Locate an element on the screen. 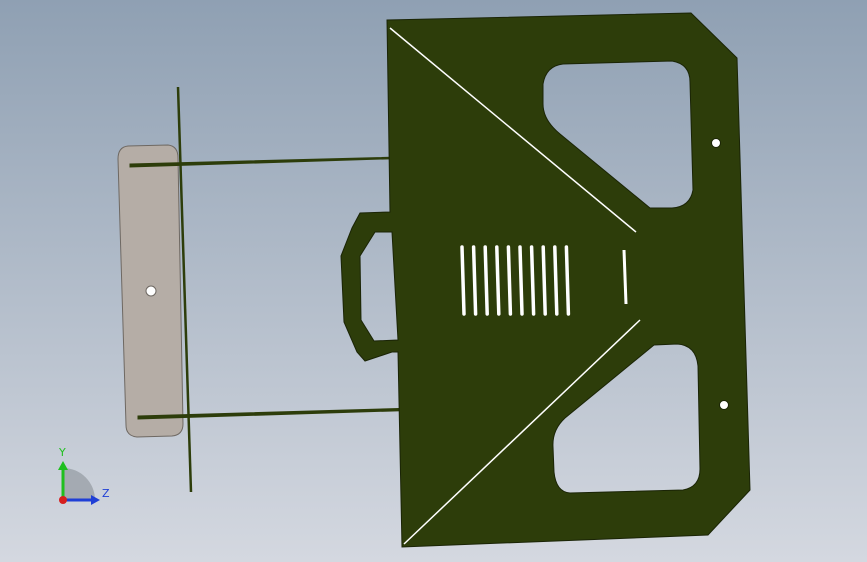 The image size is (867, 562). mount-hole-lower is located at coordinates (724, 405).